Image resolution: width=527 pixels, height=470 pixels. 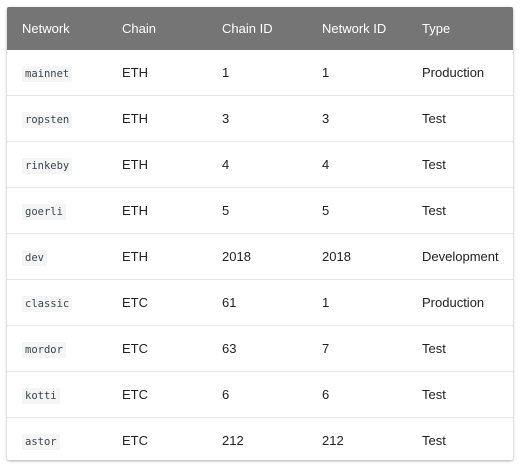 I want to click on cell-chain-id: 1, so click(x=257, y=73).